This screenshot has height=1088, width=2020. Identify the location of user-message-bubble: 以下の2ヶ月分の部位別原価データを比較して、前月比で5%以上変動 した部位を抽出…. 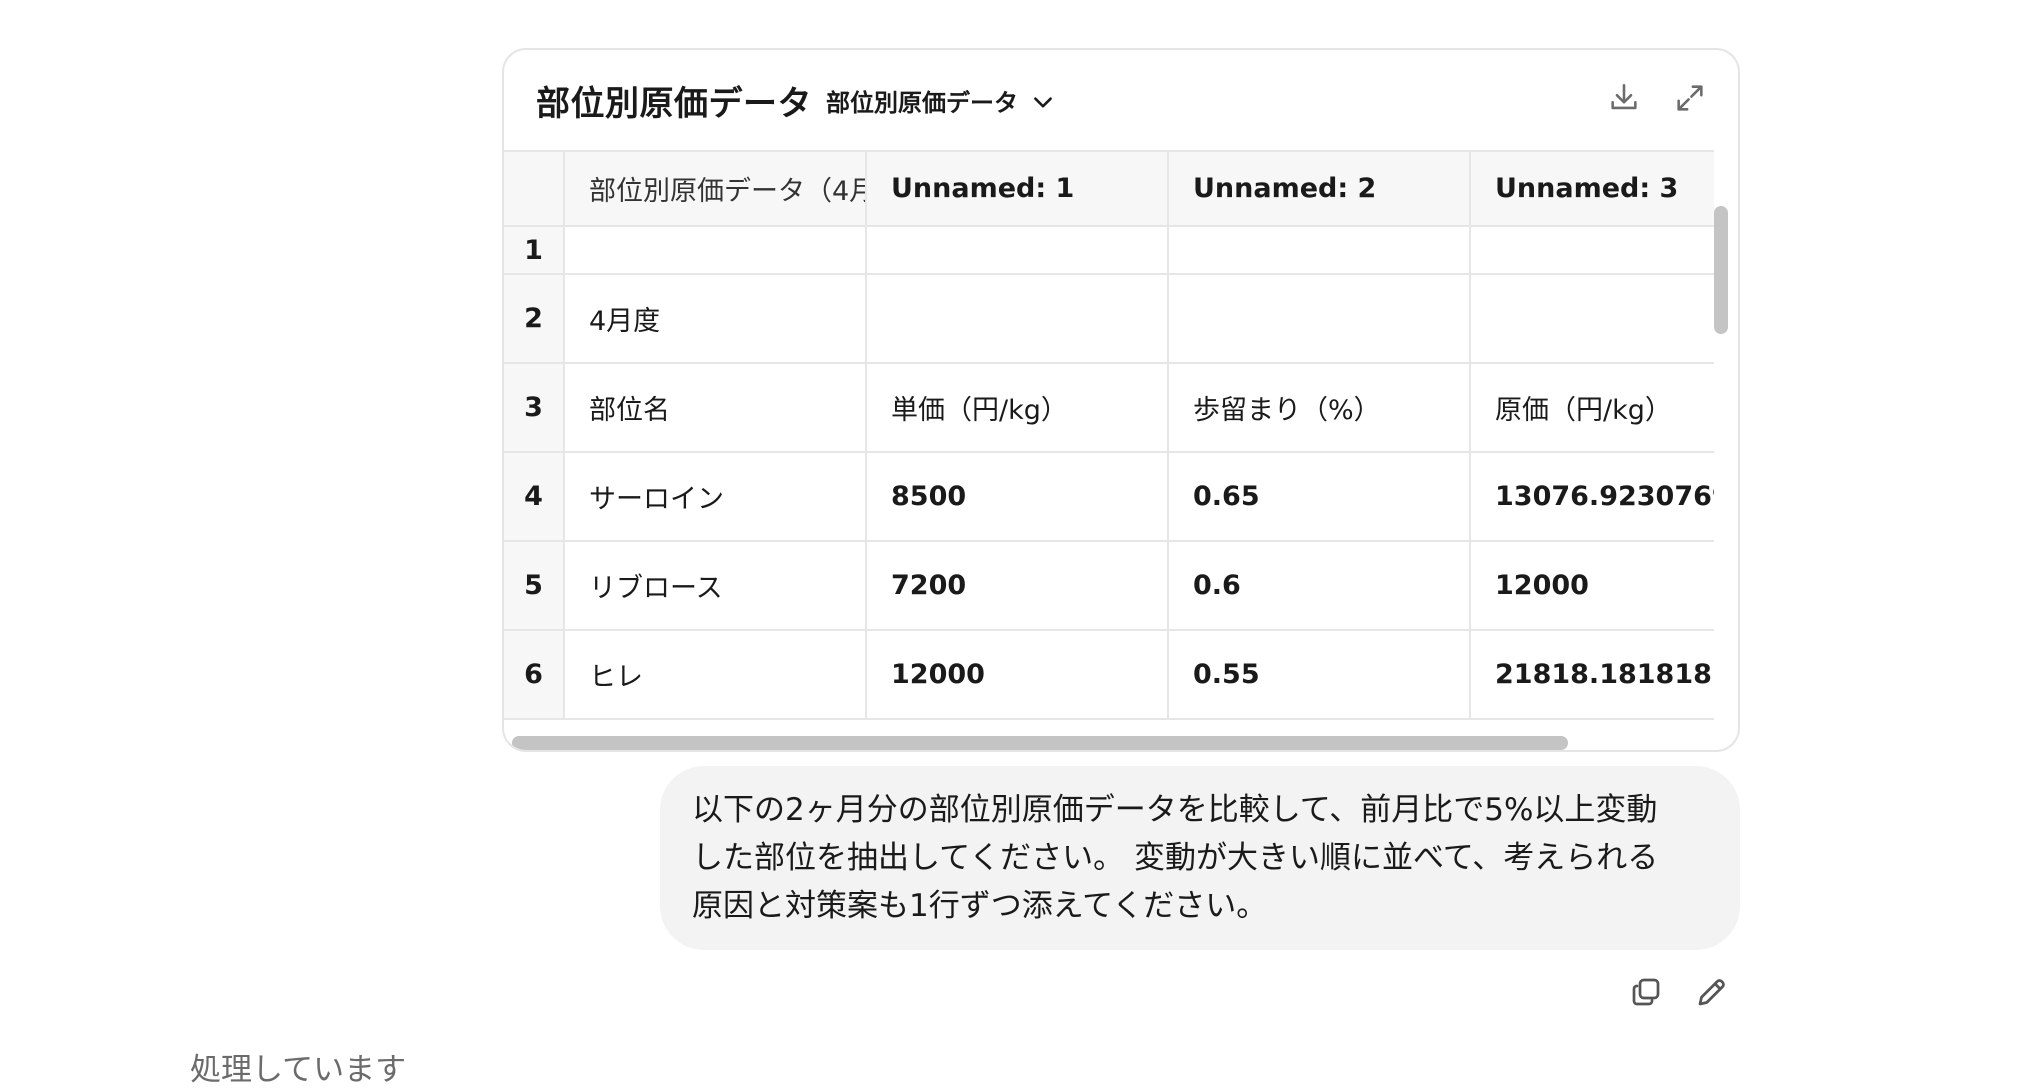
(1200, 858).